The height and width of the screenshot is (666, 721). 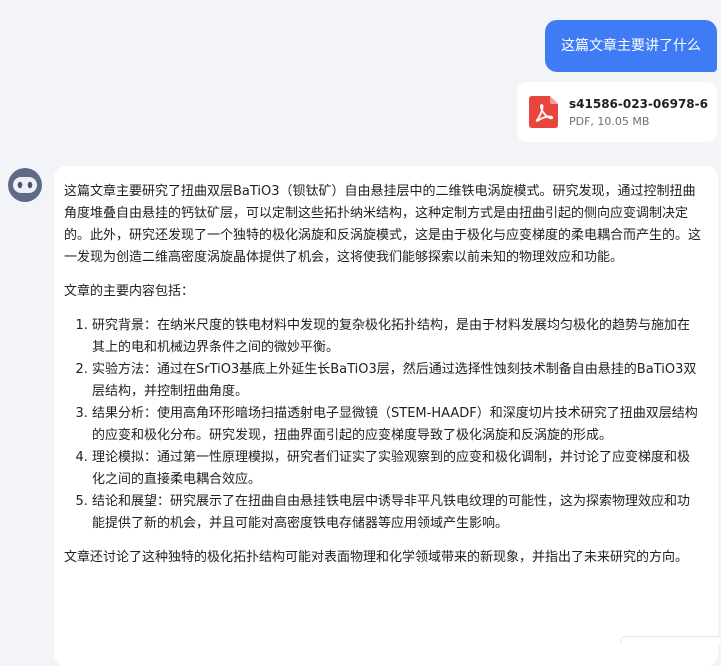 I want to click on attachment-card: s41586-023-06978-6 PDF, 10.05 MB, so click(x=617, y=112).